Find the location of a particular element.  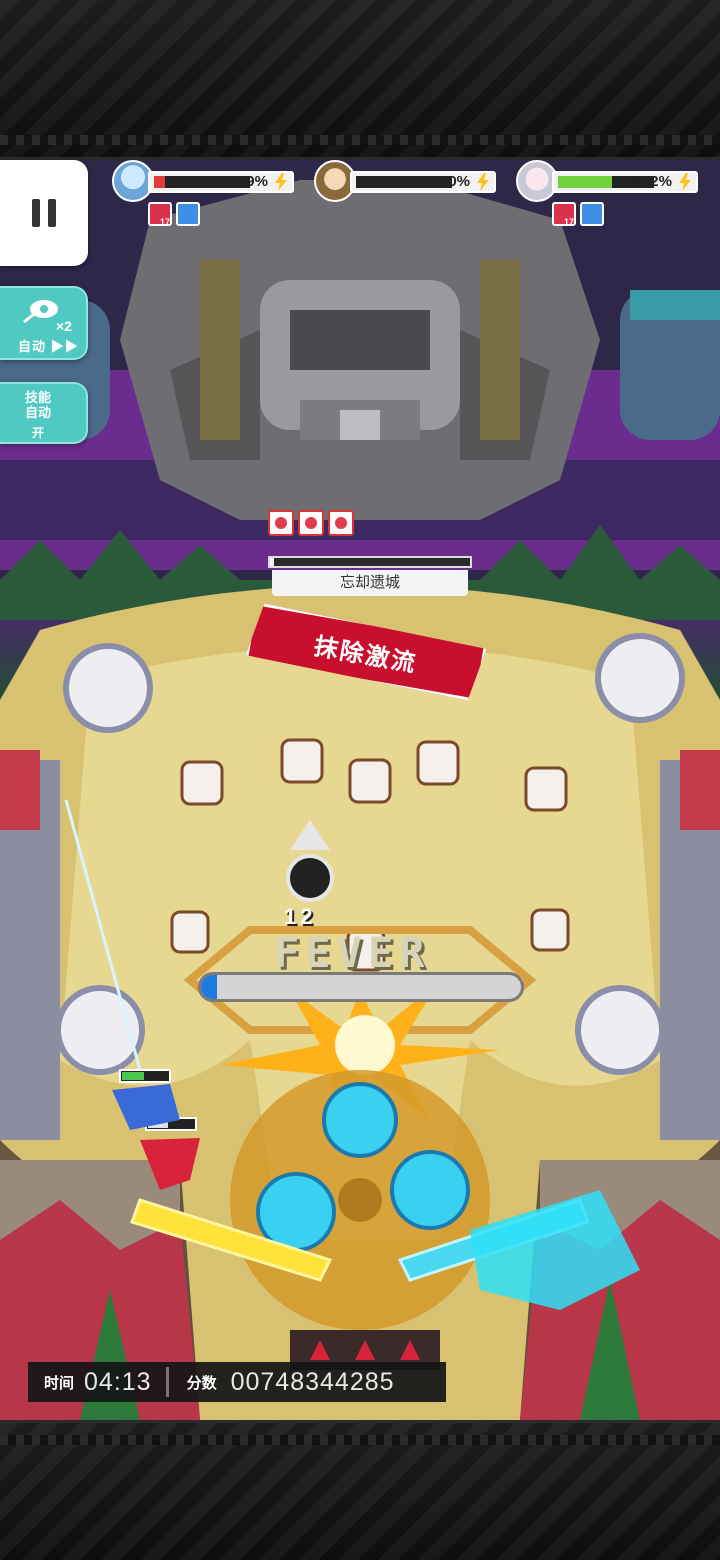

boss-name: 忘却遗城 is located at coordinates (370, 583).